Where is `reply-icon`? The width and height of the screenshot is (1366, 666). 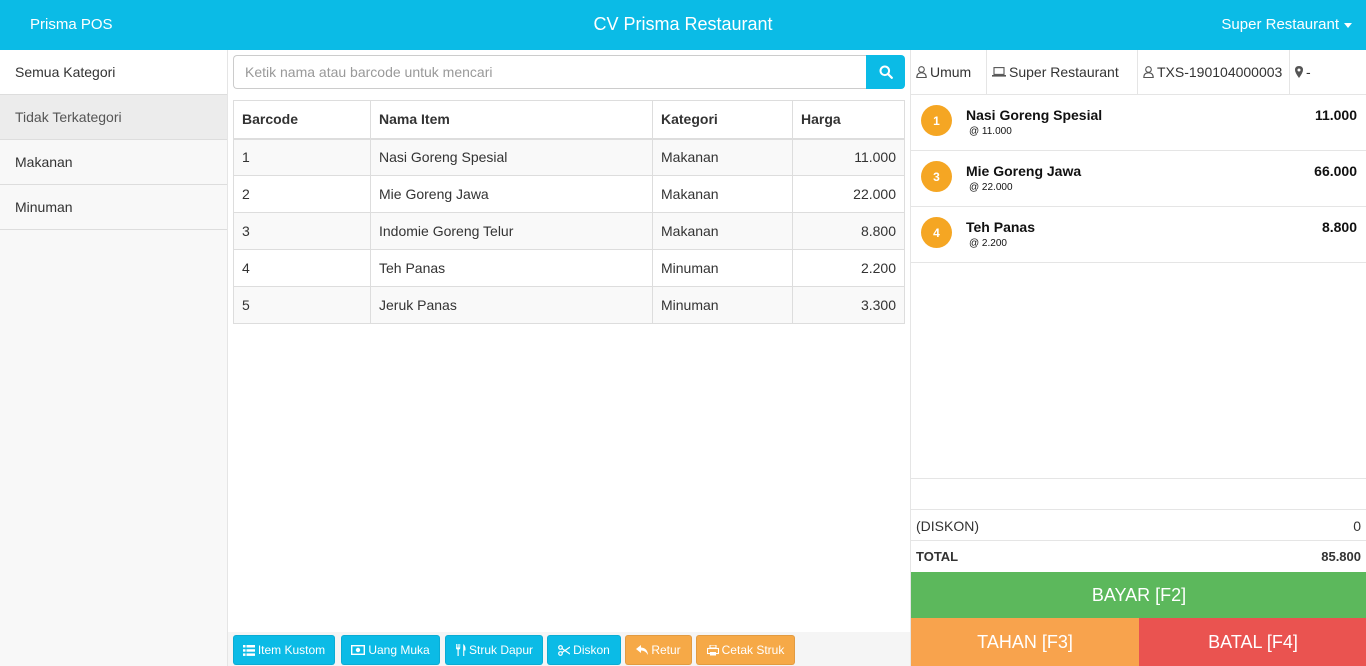
reply-icon is located at coordinates (642, 650).